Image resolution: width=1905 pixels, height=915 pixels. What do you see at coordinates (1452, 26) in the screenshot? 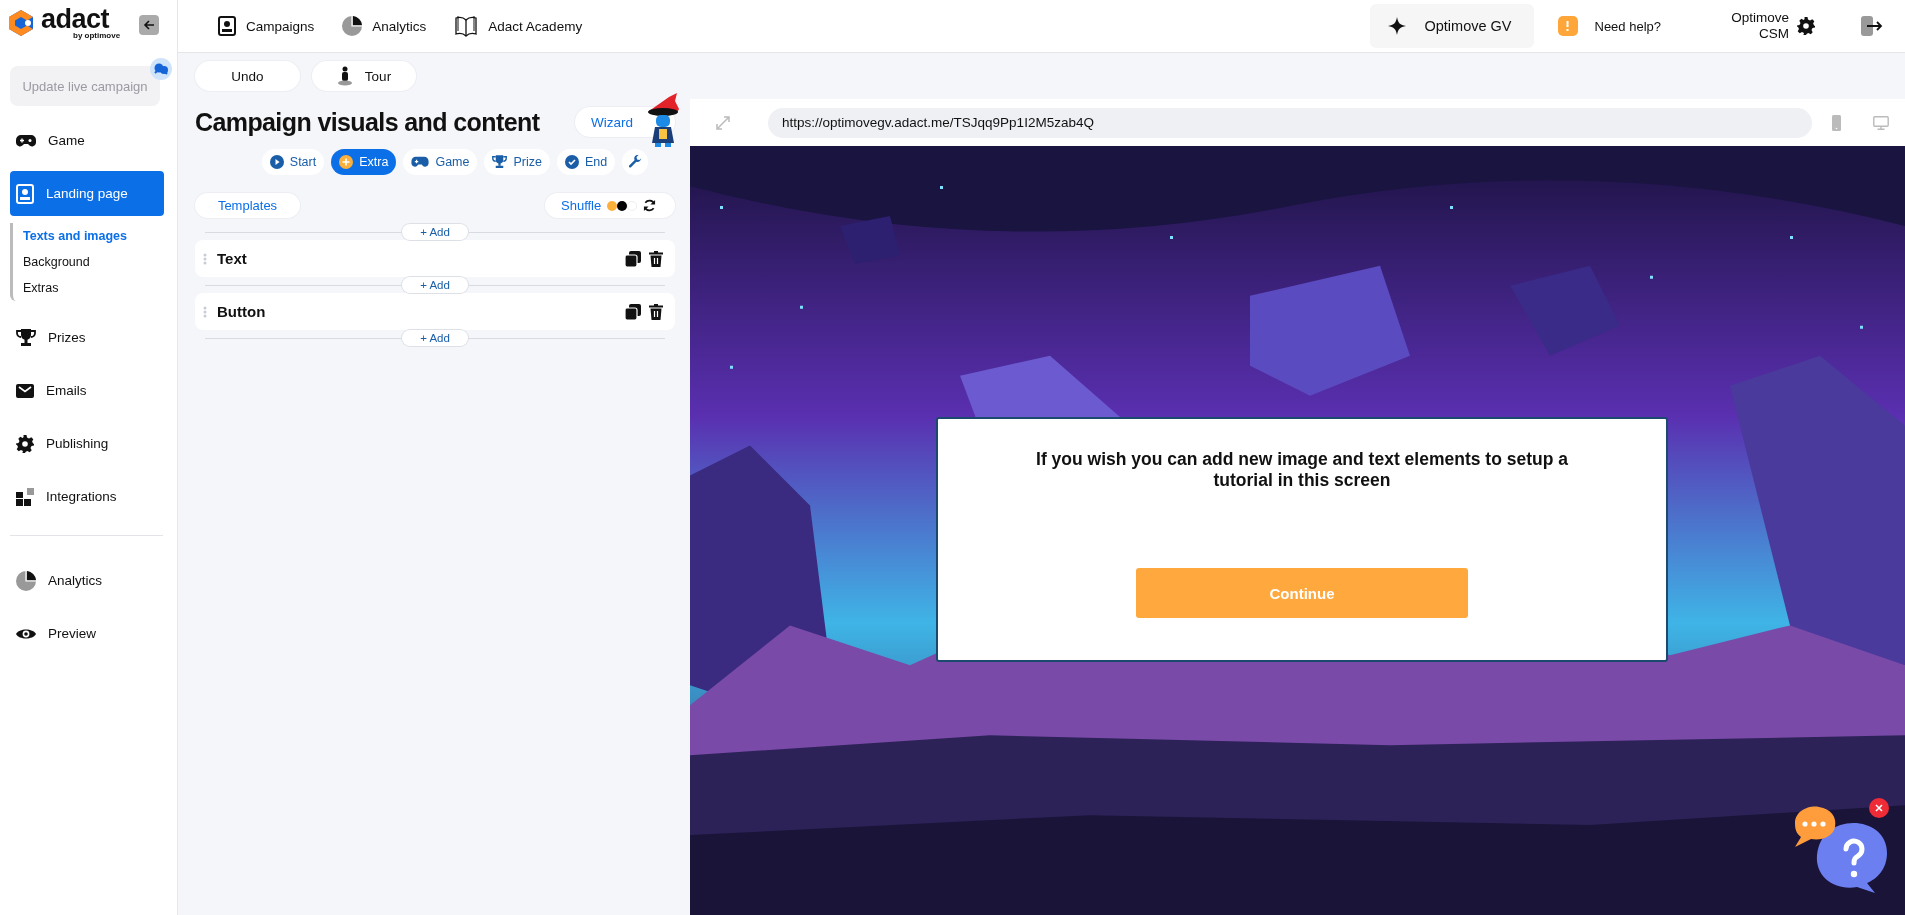
I see `workspace-switcher: Optimove GV` at bounding box center [1452, 26].